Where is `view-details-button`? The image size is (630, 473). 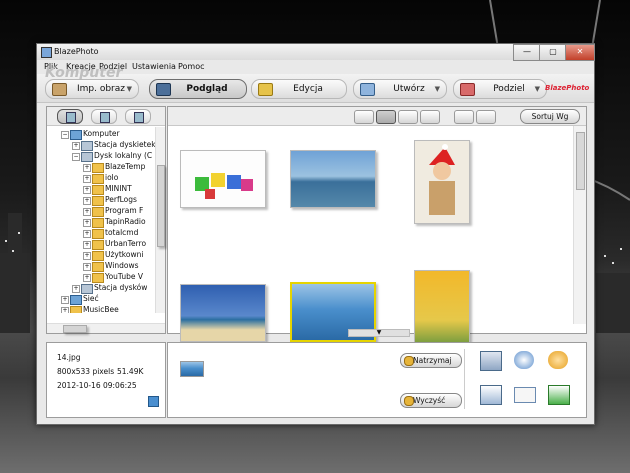
view-details-button is located at coordinates (430, 117).